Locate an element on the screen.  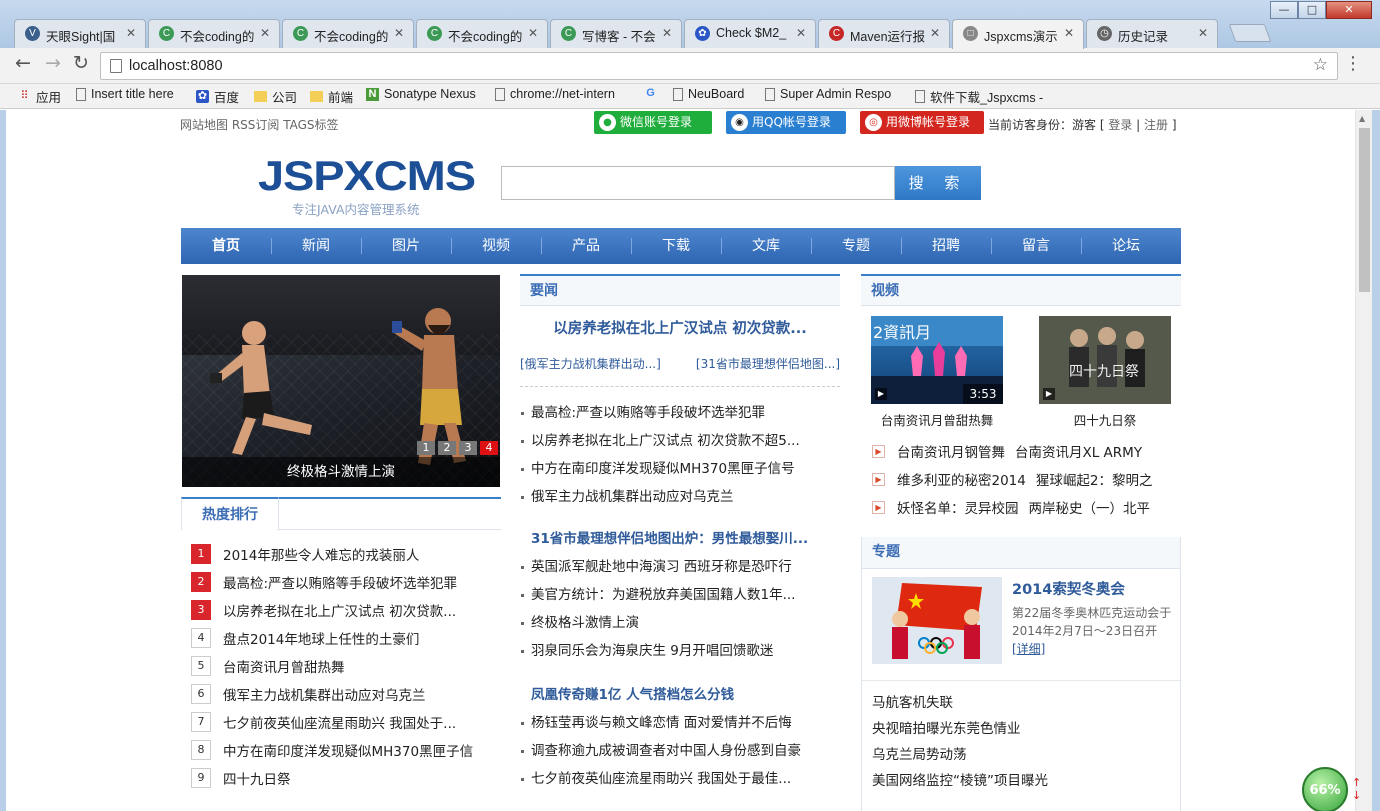
bookmark-folder: 前端 is located at coordinates (331, 96).